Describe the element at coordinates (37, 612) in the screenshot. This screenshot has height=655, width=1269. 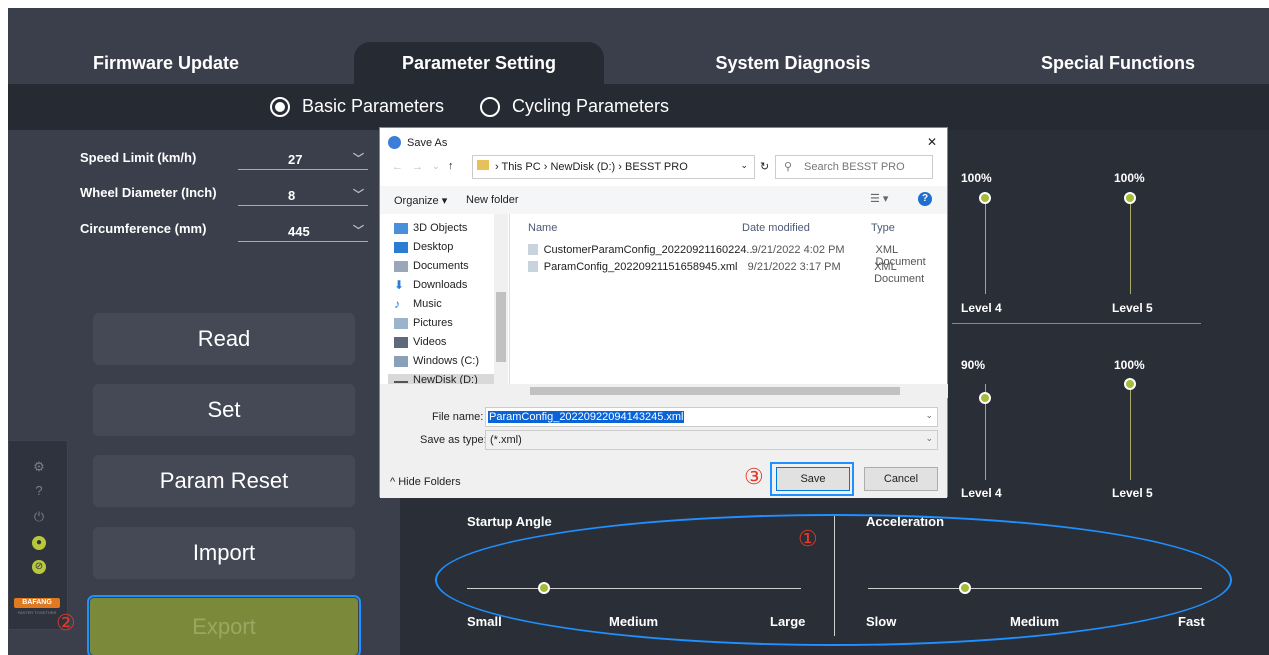
I see `bafang-tagline: FASTER TOGETHER` at that location.